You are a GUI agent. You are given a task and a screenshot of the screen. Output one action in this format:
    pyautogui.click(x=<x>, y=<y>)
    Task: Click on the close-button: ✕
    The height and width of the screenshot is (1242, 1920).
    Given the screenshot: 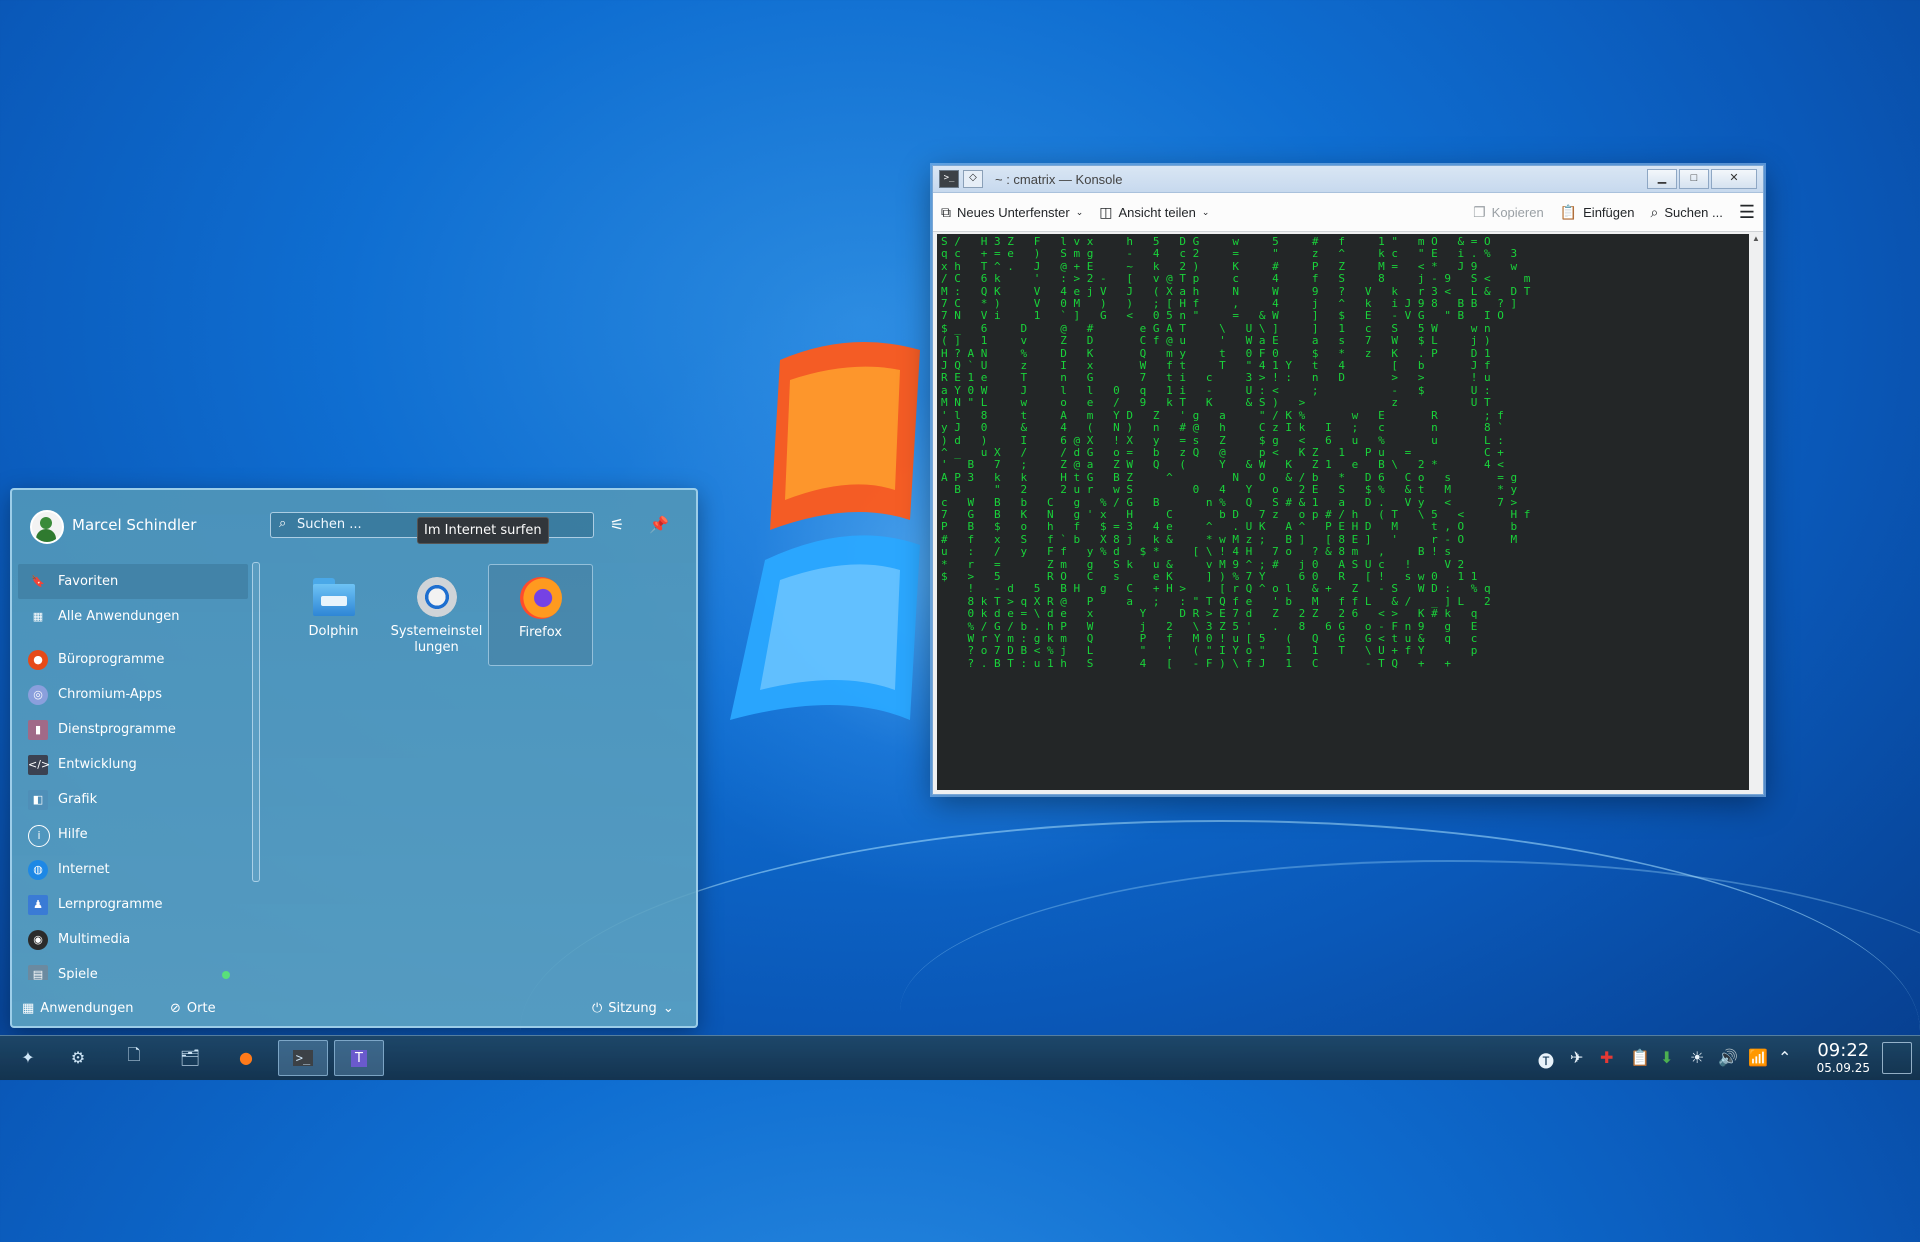 What is the action you would take?
    pyautogui.click(x=1734, y=179)
    